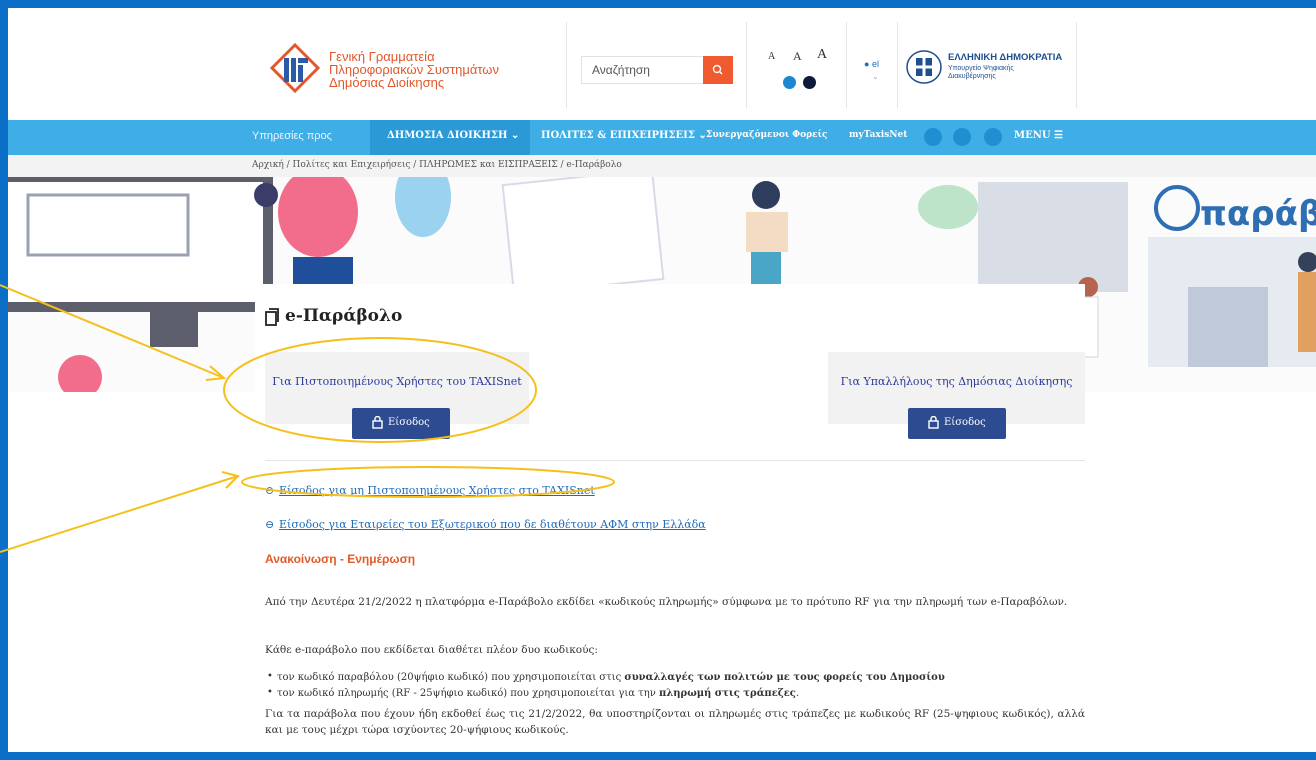 The height and width of the screenshot is (760, 1316). What do you see at coordinates (428, 482) in the screenshot?
I see `highlight-ellipse-noncertified` at bounding box center [428, 482].